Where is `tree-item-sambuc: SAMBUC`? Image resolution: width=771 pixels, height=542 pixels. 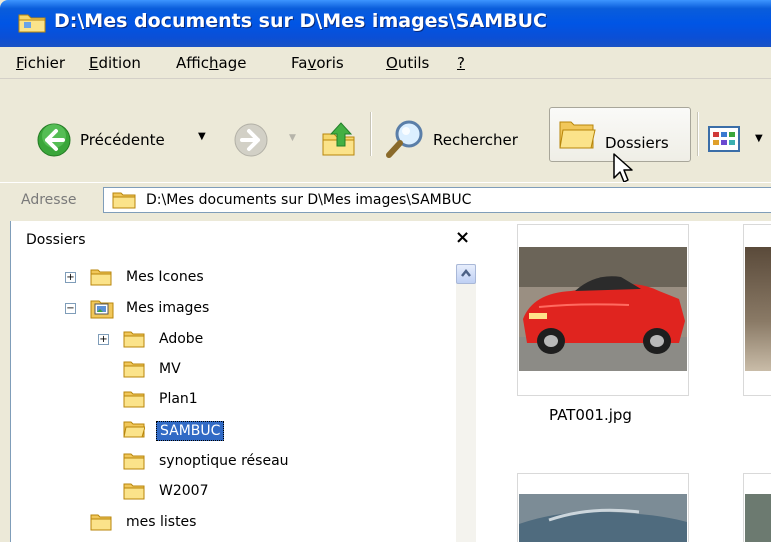
tree-item-sambuc: SAMBUC is located at coordinates (231, 431).